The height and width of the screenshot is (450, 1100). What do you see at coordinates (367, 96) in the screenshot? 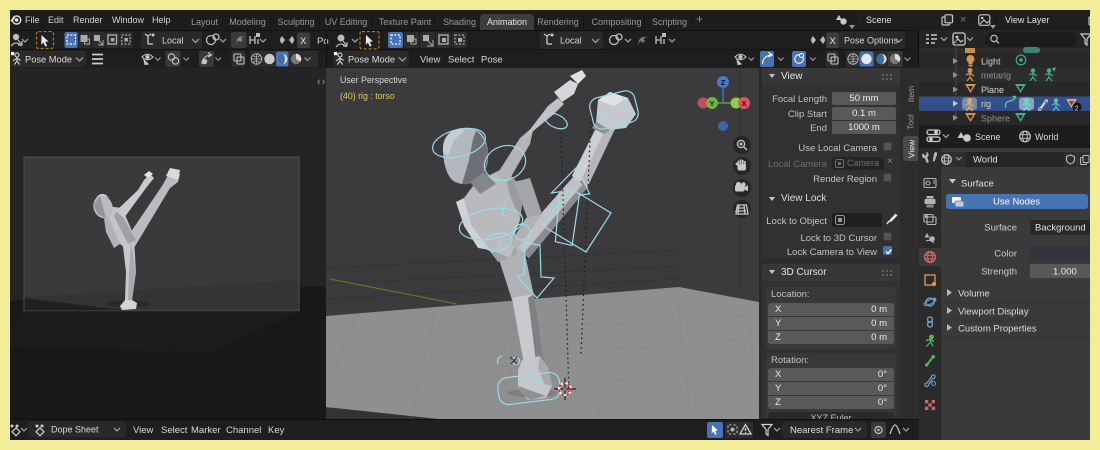
I see `svg-text: (40) rig : torso` at bounding box center [367, 96].